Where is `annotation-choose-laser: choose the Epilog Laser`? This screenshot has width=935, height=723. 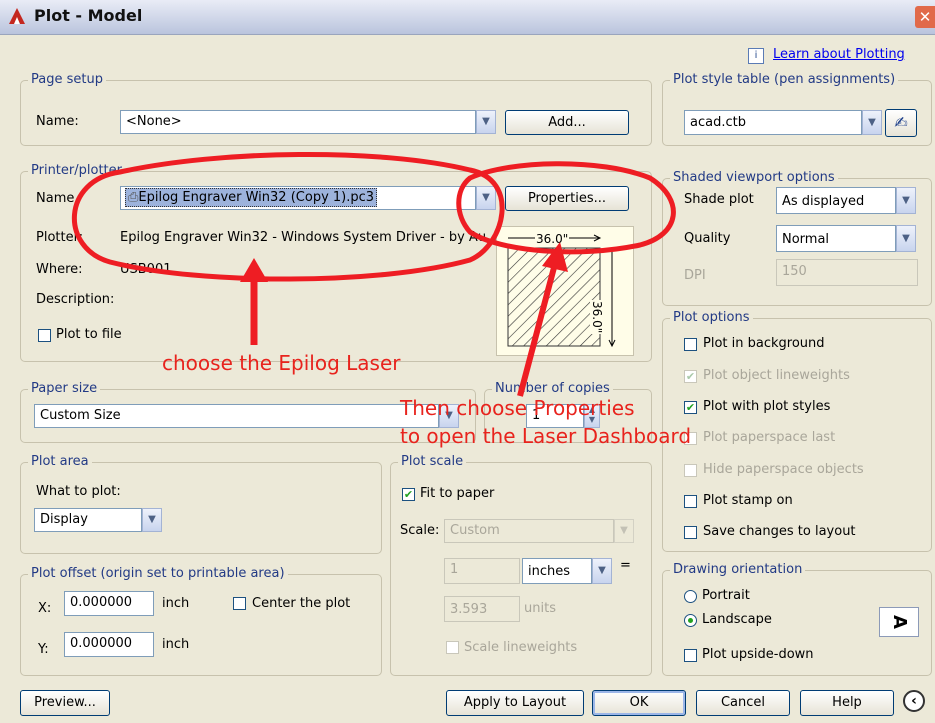 annotation-choose-laser: choose the Epilog Laser is located at coordinates (281, 363).